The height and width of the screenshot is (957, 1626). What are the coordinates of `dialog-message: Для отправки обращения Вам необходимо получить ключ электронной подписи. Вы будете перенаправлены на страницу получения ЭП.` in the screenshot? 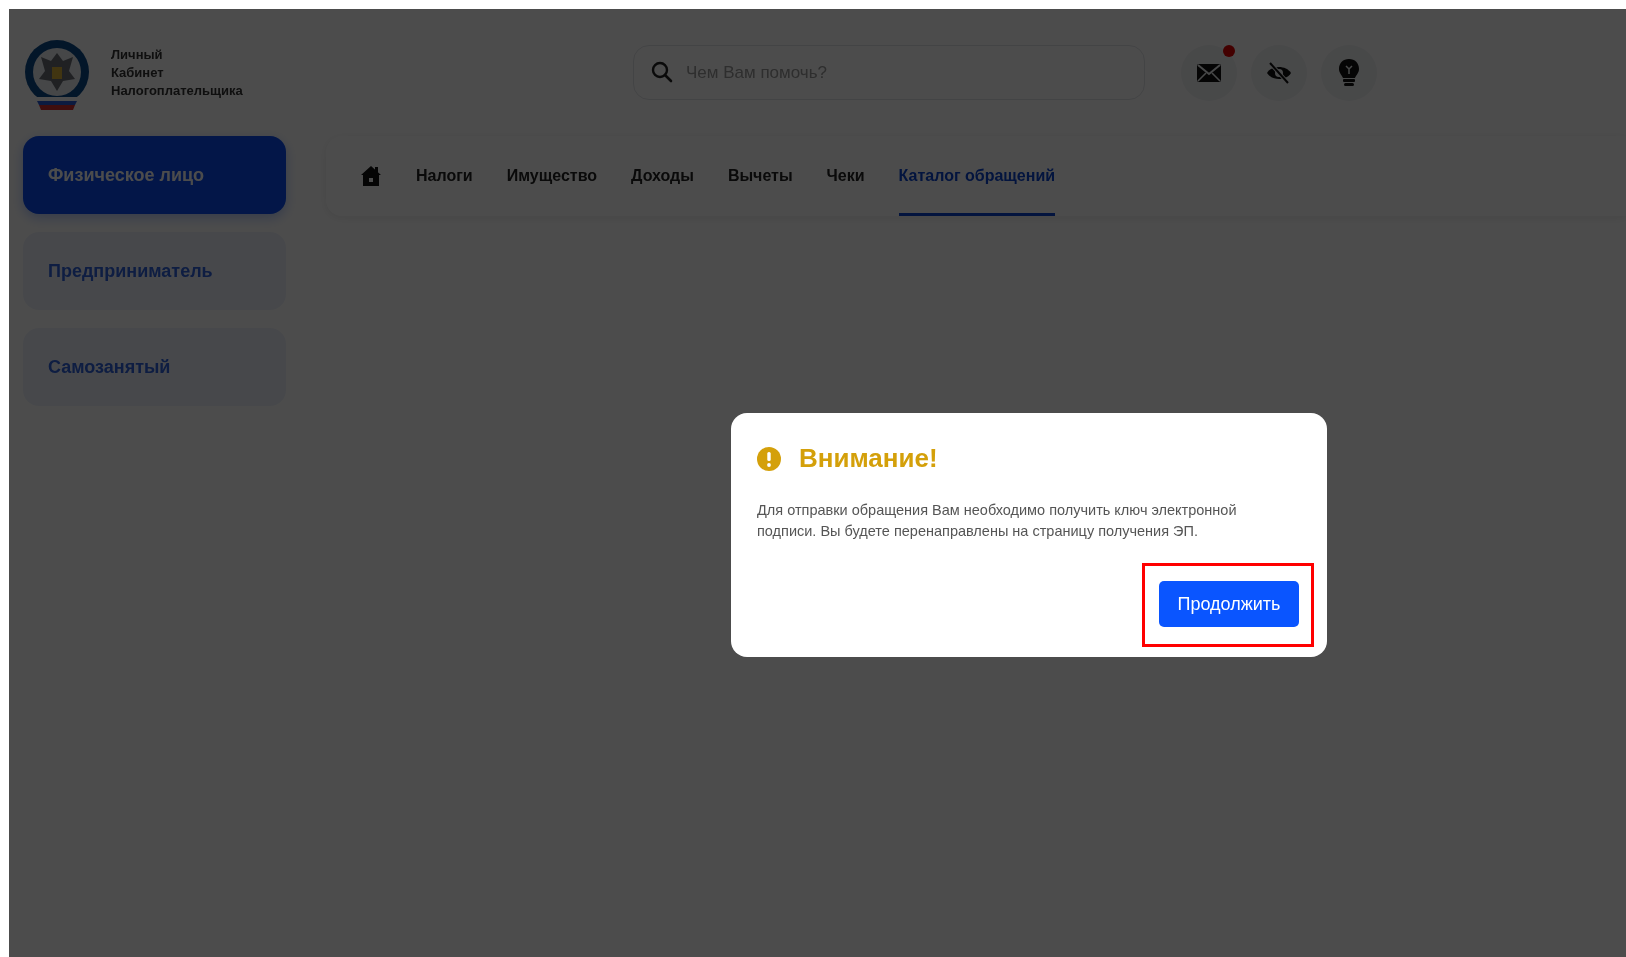 It's located at (997, 521).